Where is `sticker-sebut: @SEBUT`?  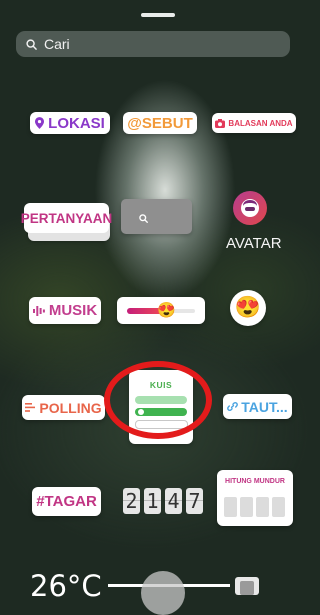 sticker-sebut: @SEBUT is located at coordinates (160, 123).